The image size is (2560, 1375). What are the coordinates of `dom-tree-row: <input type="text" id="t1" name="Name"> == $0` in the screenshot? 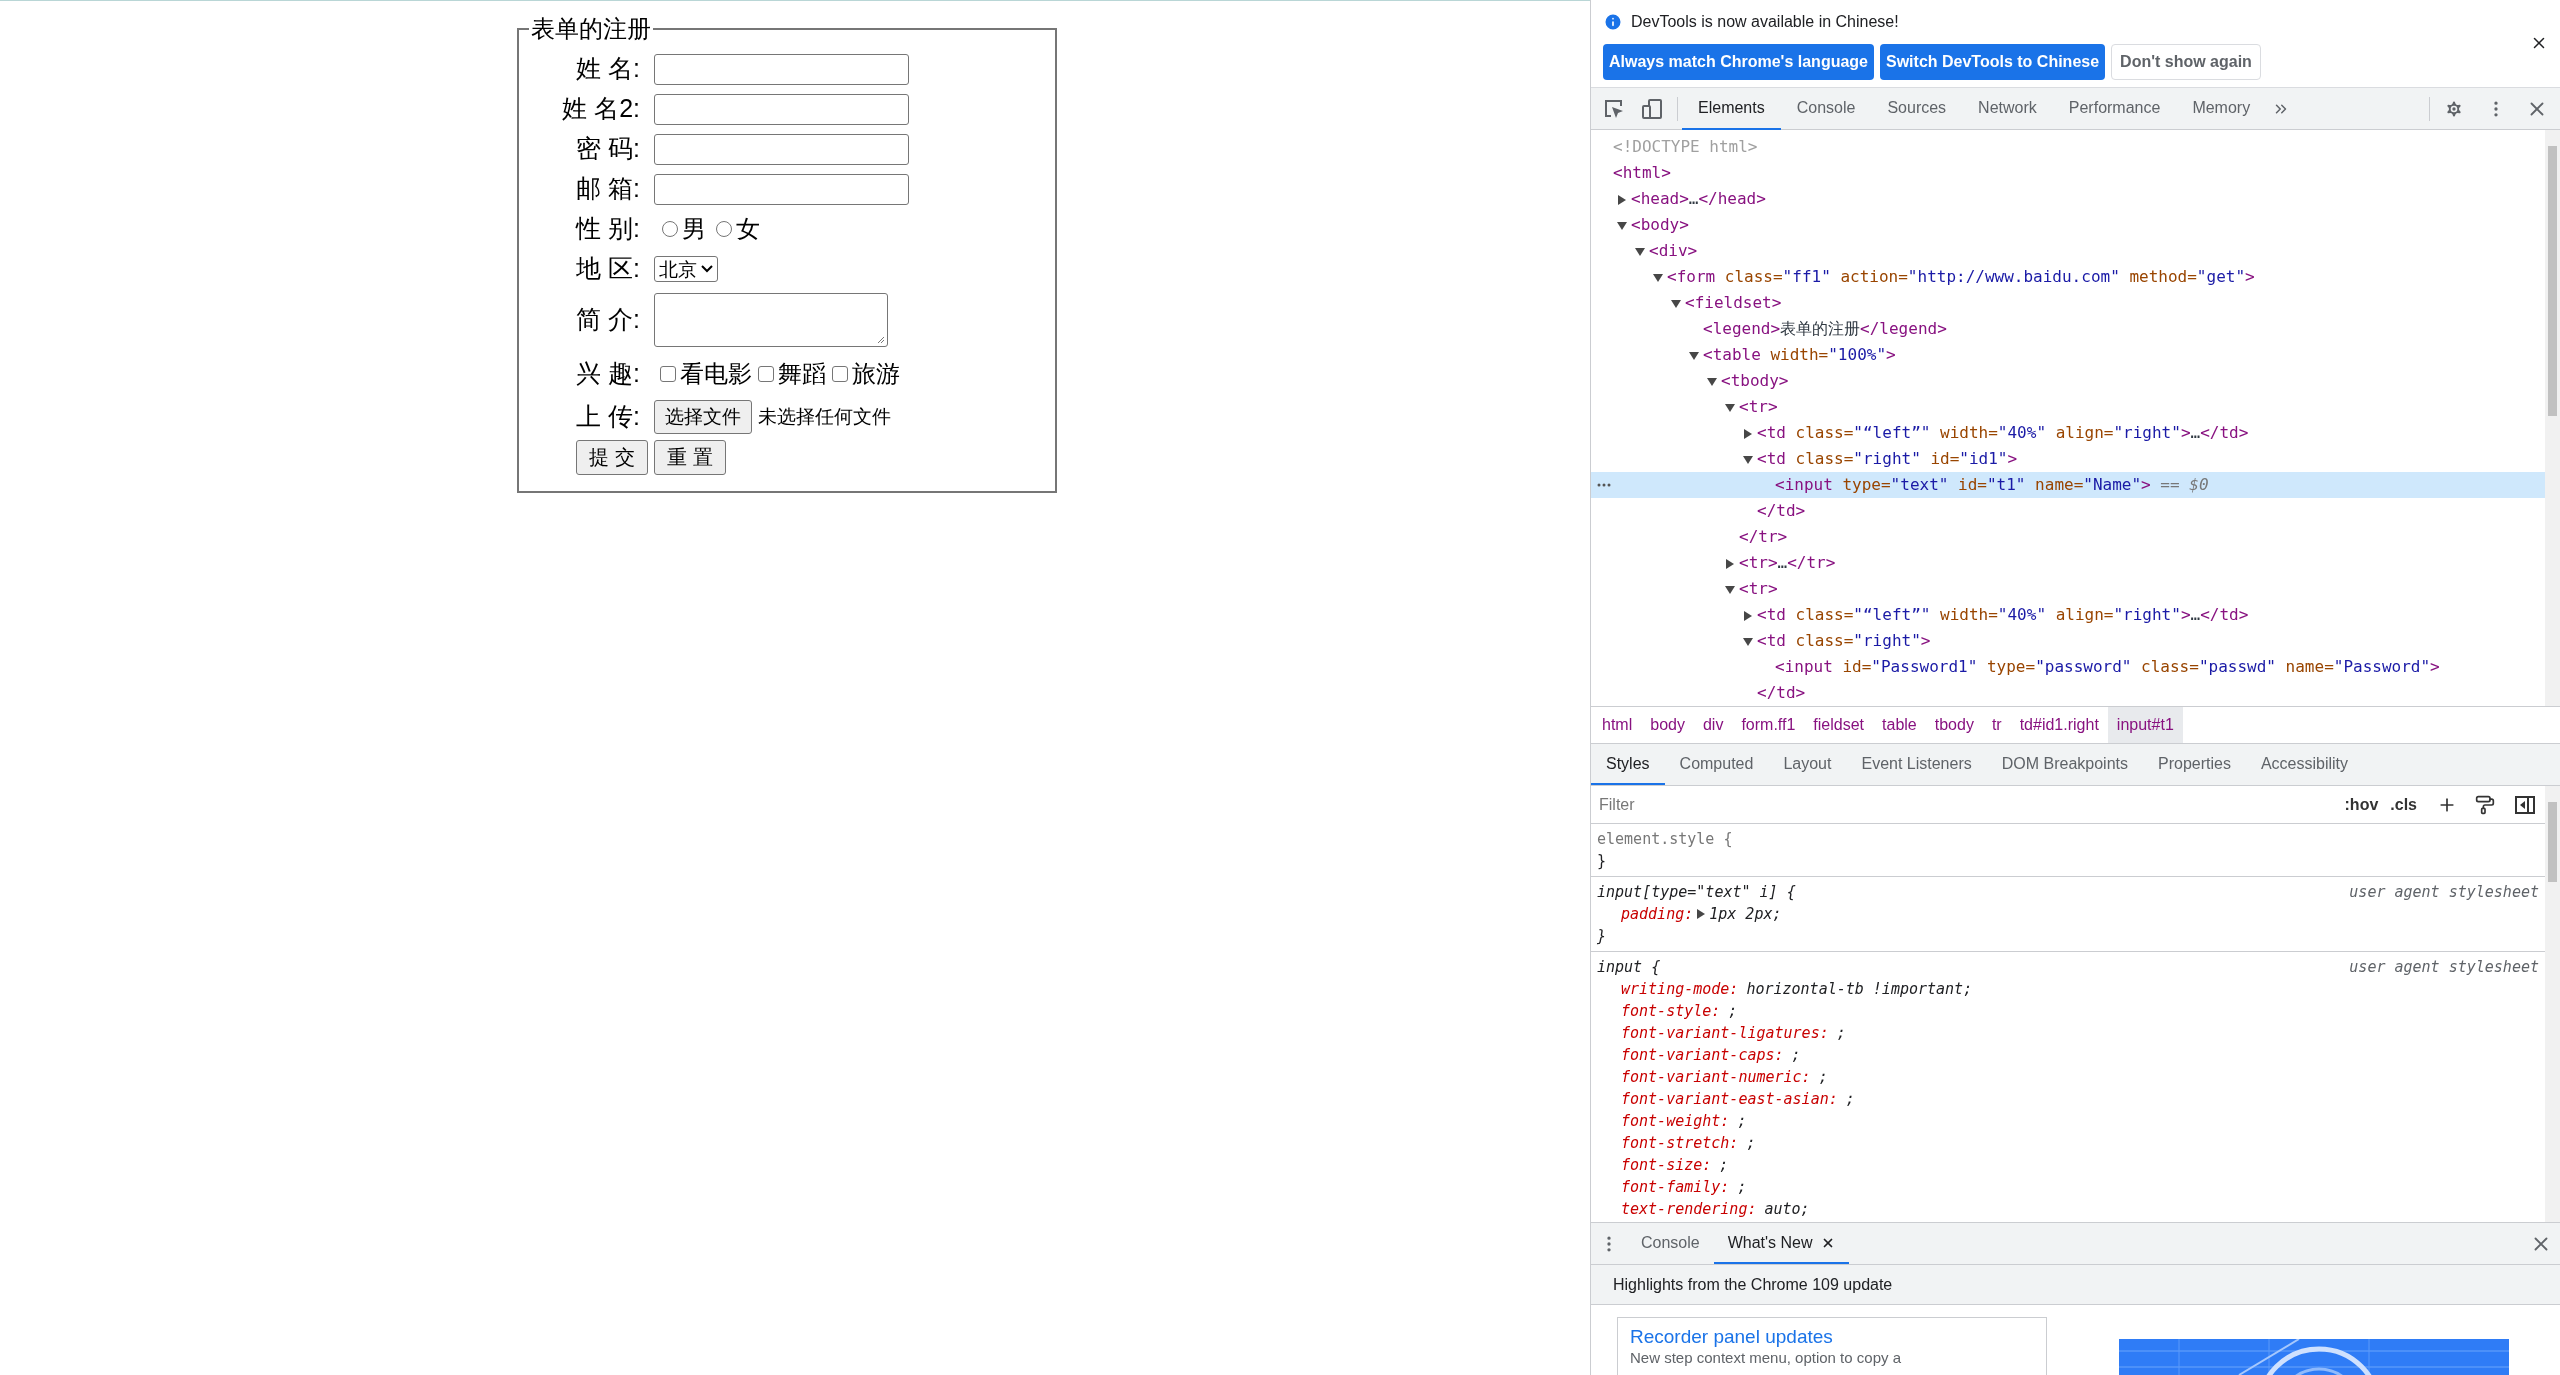 It's located at (2068, 485).